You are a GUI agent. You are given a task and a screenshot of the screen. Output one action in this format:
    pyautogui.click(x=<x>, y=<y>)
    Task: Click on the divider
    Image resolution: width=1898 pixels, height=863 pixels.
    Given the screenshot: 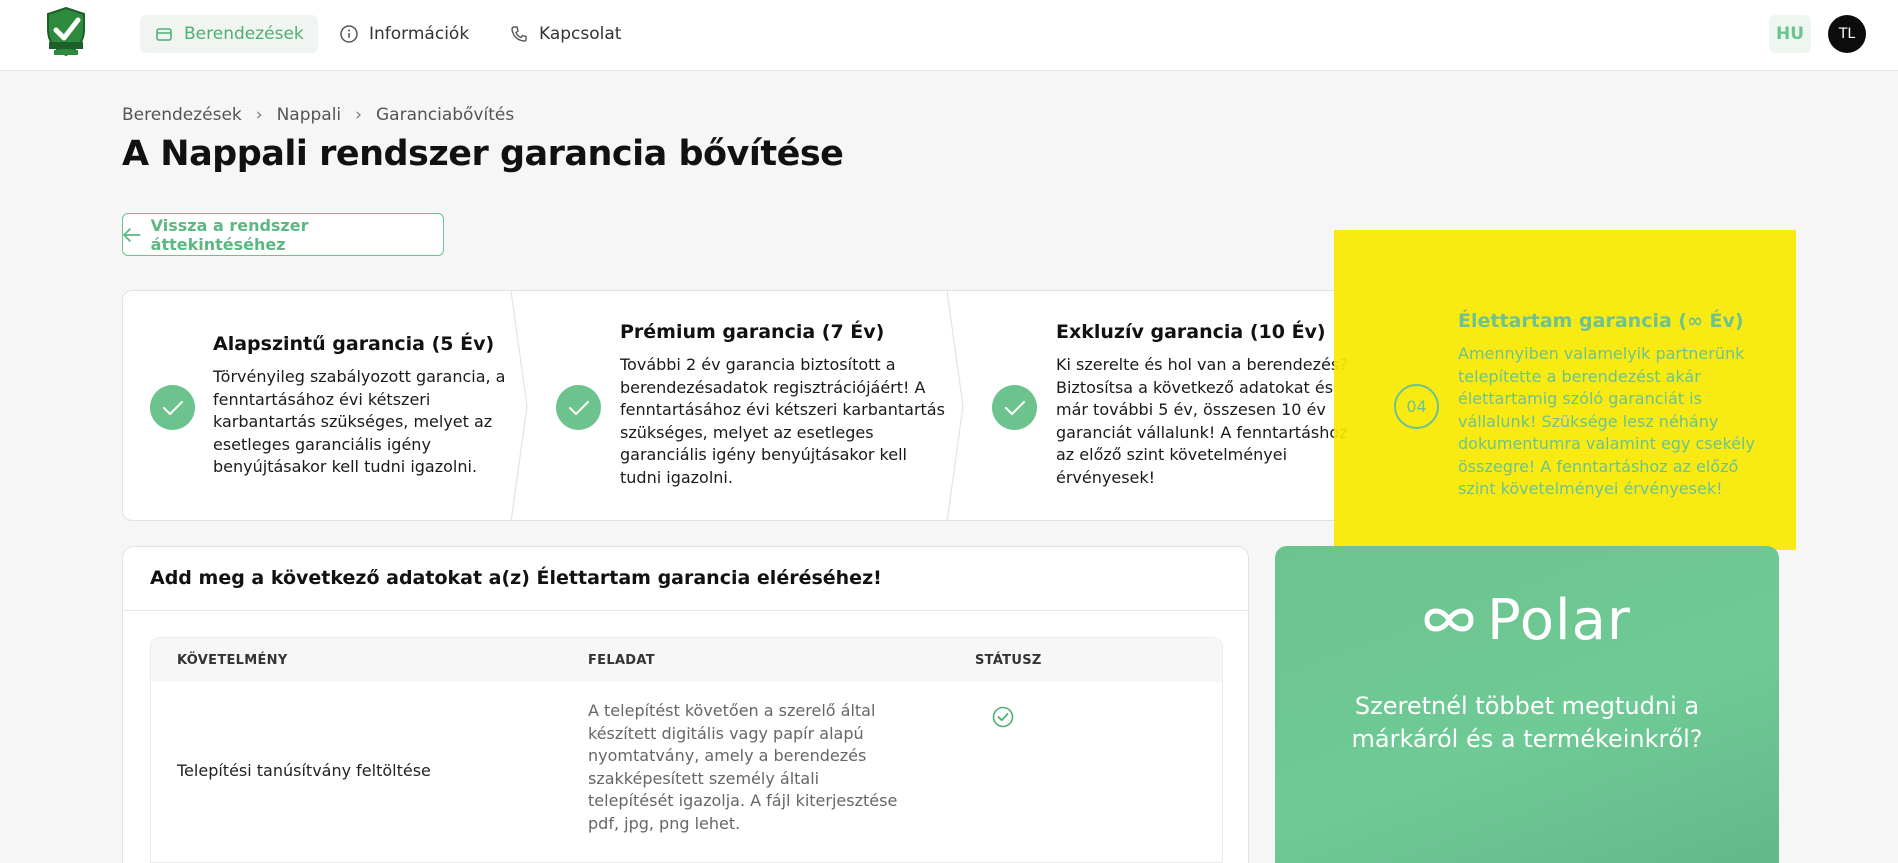 What is the action you would take?
    pyautogui.click(x=685, y=610)
    